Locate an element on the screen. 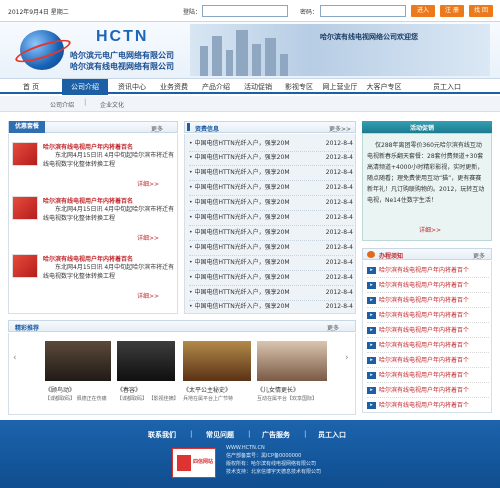 The image size is (500, 488). movie-desc: 【谍都取码】 【影视佳摘】 is located at coordinates (148, 399).